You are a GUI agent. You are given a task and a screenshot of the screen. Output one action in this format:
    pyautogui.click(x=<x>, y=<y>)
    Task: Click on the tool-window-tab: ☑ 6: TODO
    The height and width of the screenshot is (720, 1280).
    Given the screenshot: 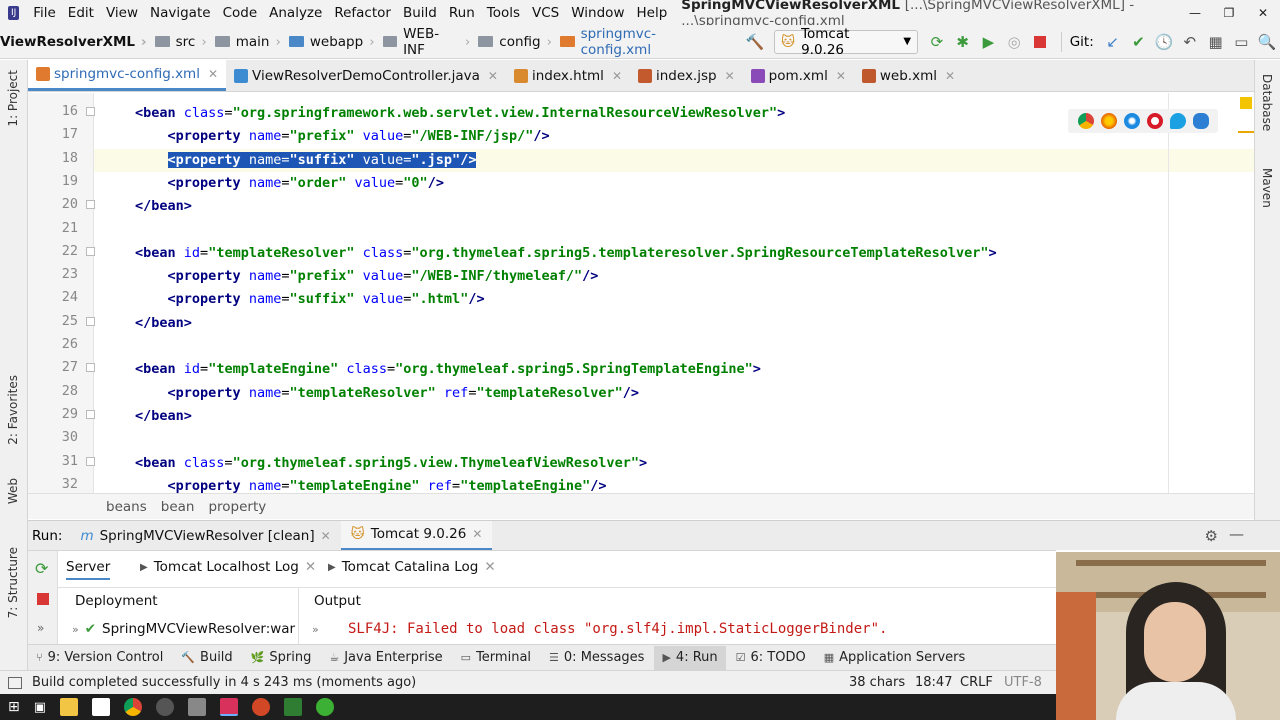 What is the action you would take?
    pyautogui.click(x=771, y=658)
    